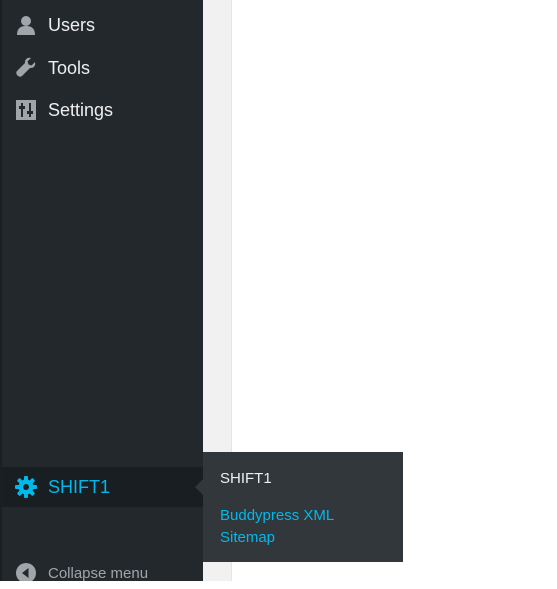 Image resolution: width=557 pixels, height=589 pixels. Describe the element at coordinates (72, 24) in the screenshot. I see `sidebar-item-label: Users` at that location.